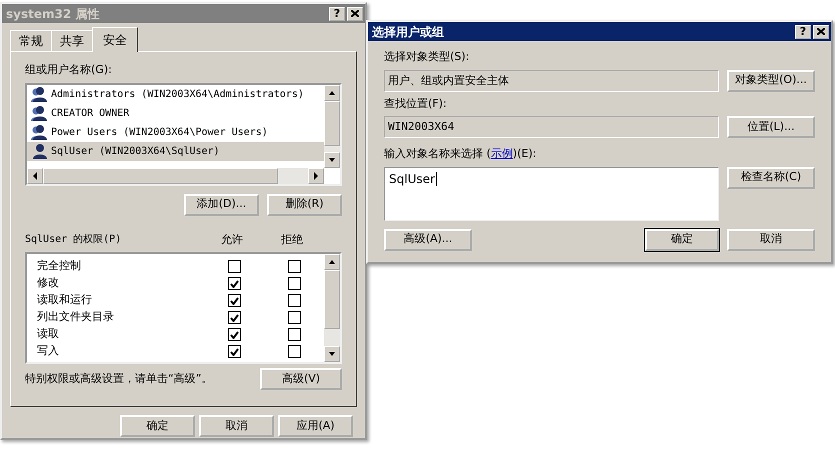 The width and height of the screenshot is (835, 451). Describe the element at coordinates (416, 104) in the screenshot. I see `field-label: 查找位置(F):` at that location.